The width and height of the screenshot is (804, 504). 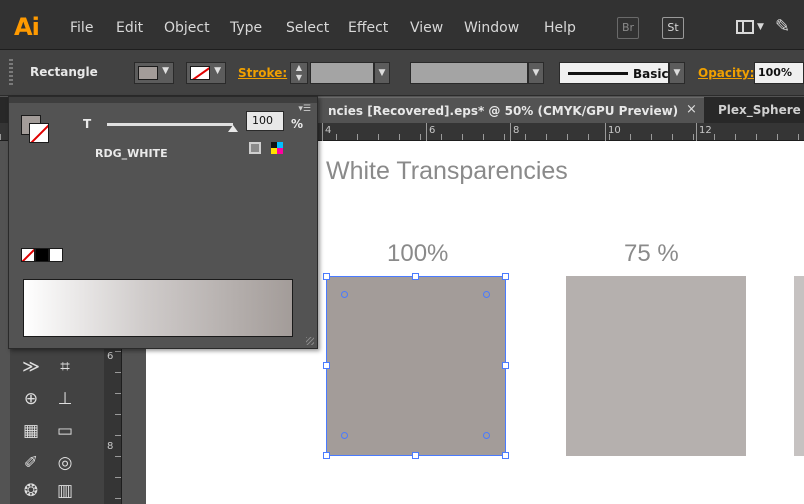 I want to click on perspective-grid-tool-icon: ⊥, so click(x=65, y=399).